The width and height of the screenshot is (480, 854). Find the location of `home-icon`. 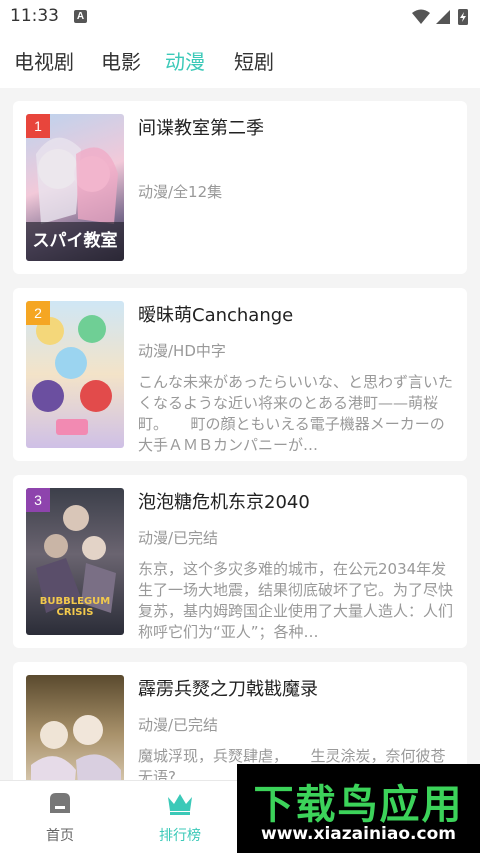

home-icon is located at coordinates (60, 803).